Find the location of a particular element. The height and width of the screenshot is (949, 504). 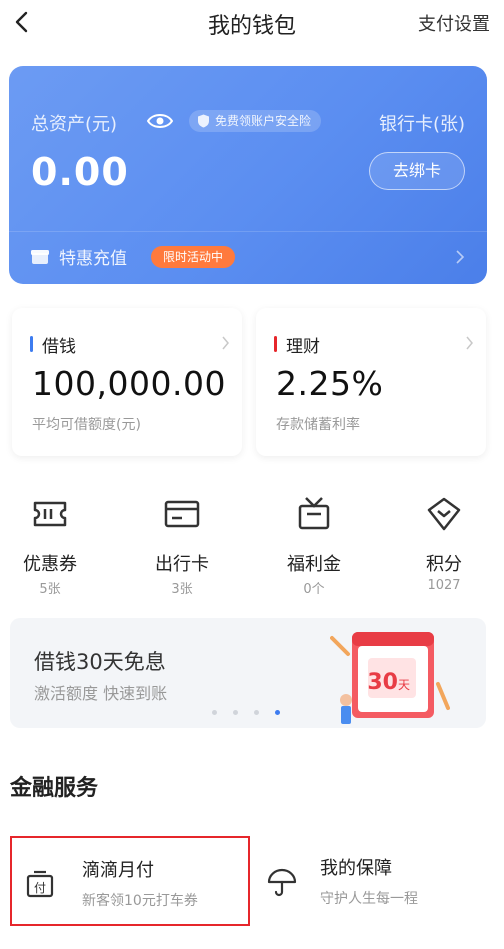

coupon-icon is located at coordinates (50, 514).